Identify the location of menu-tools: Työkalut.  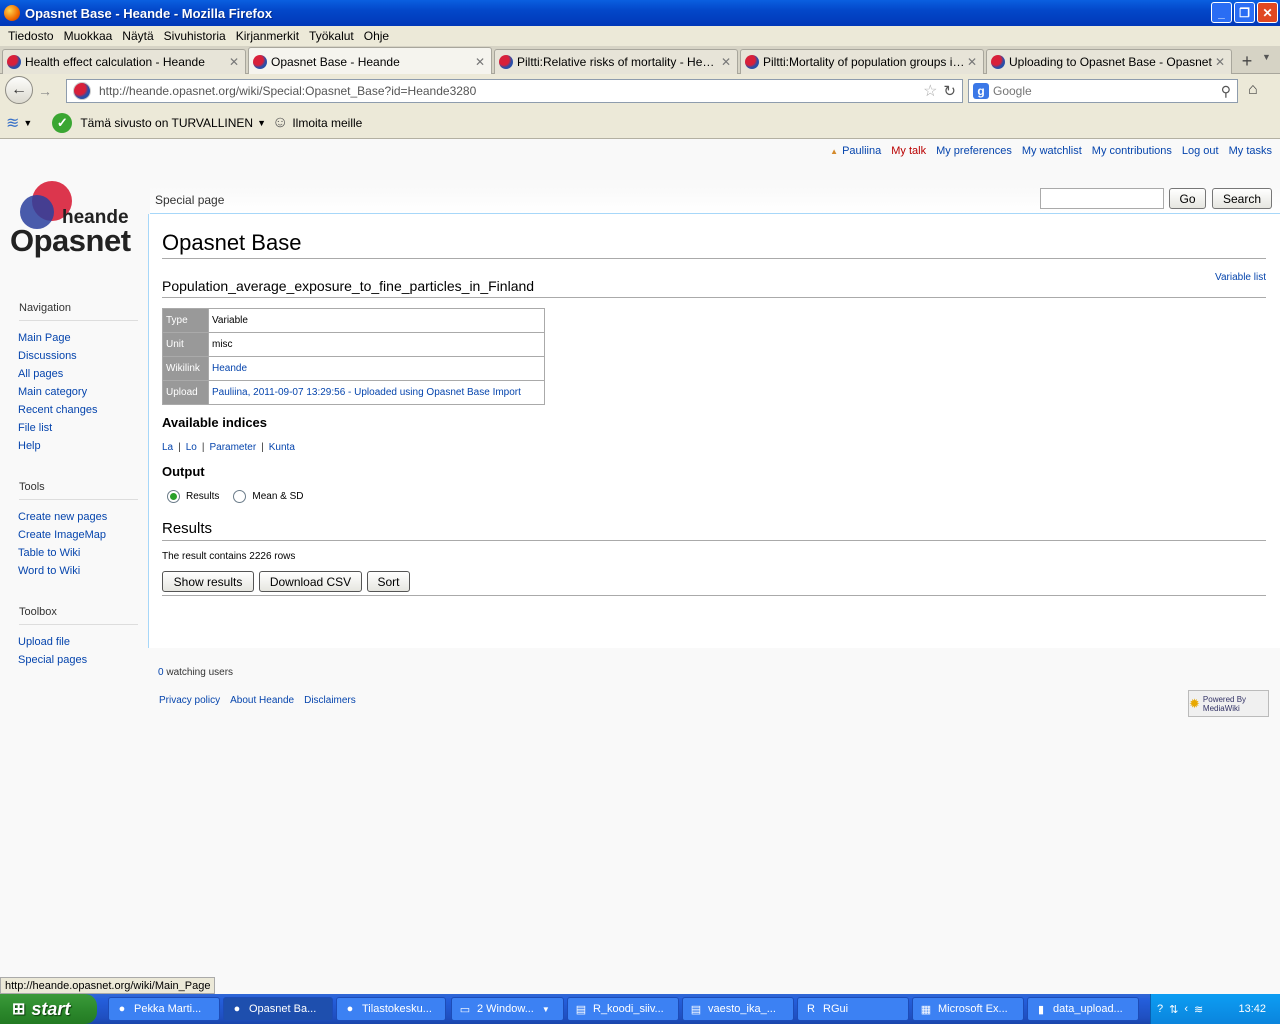
(331, 36).